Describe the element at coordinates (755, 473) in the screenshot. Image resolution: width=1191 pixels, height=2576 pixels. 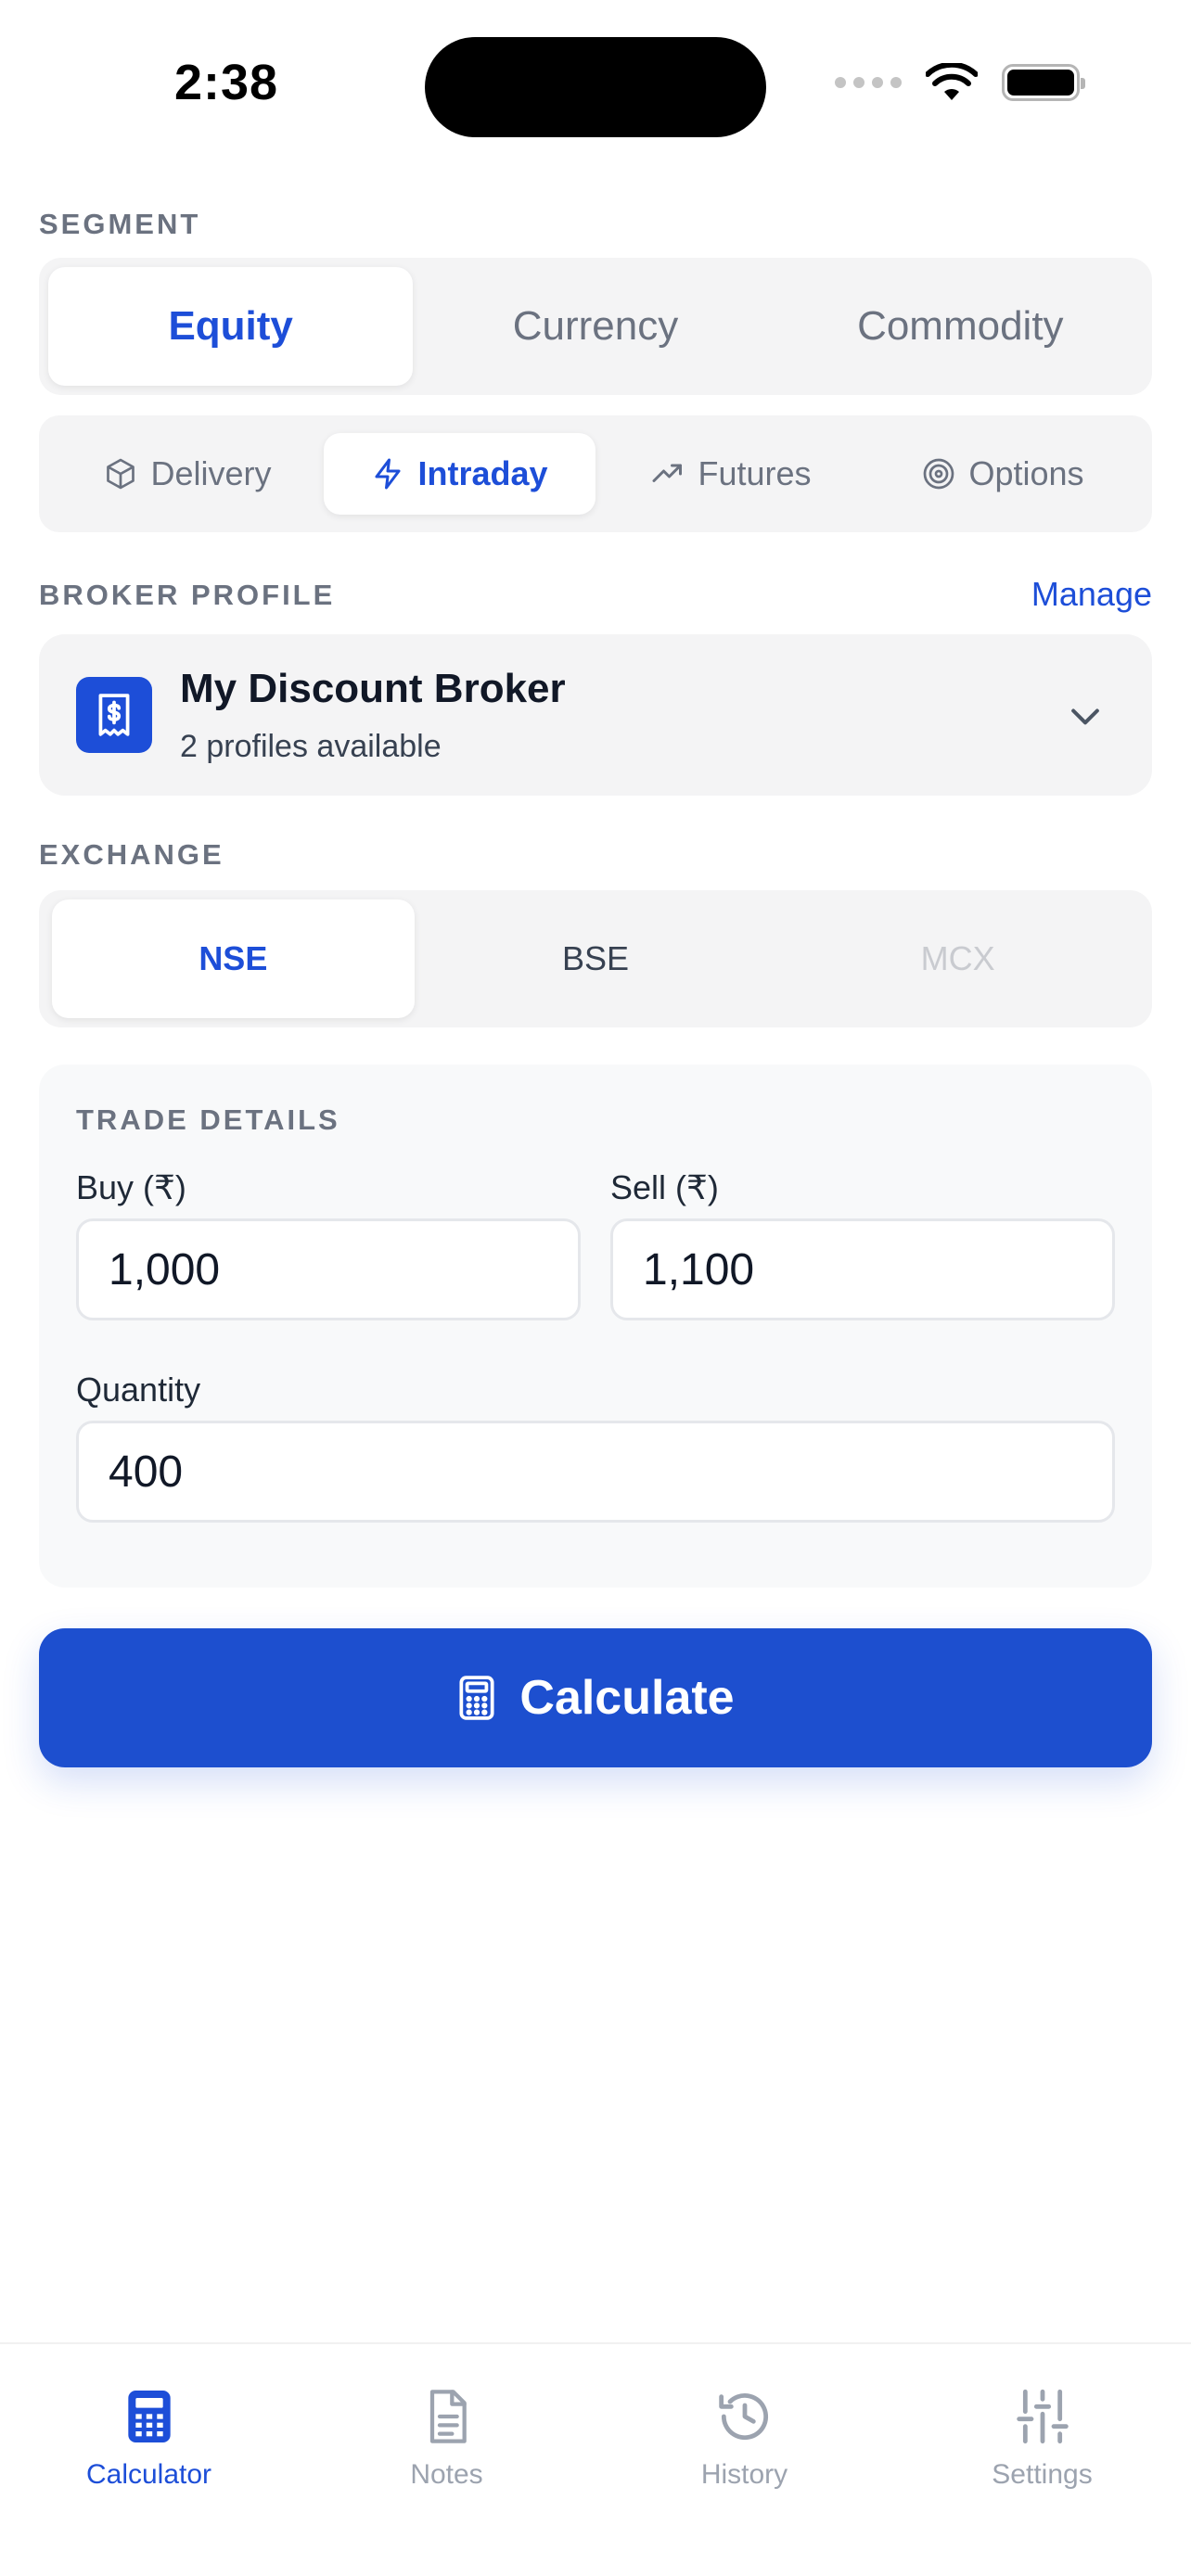
I see `trade-type-label: Futures` at that location.